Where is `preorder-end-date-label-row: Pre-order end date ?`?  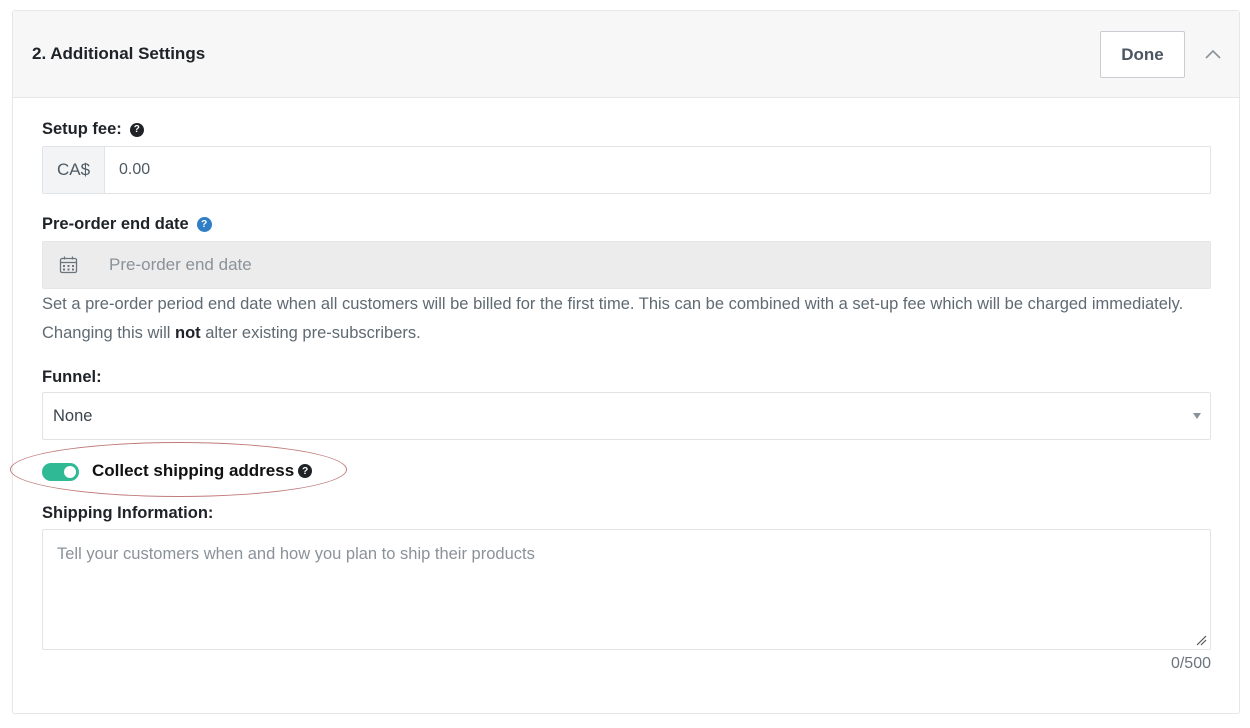
preorder-end-date-label-row: Pre-order end date ? is located at coordinates (127, 224).